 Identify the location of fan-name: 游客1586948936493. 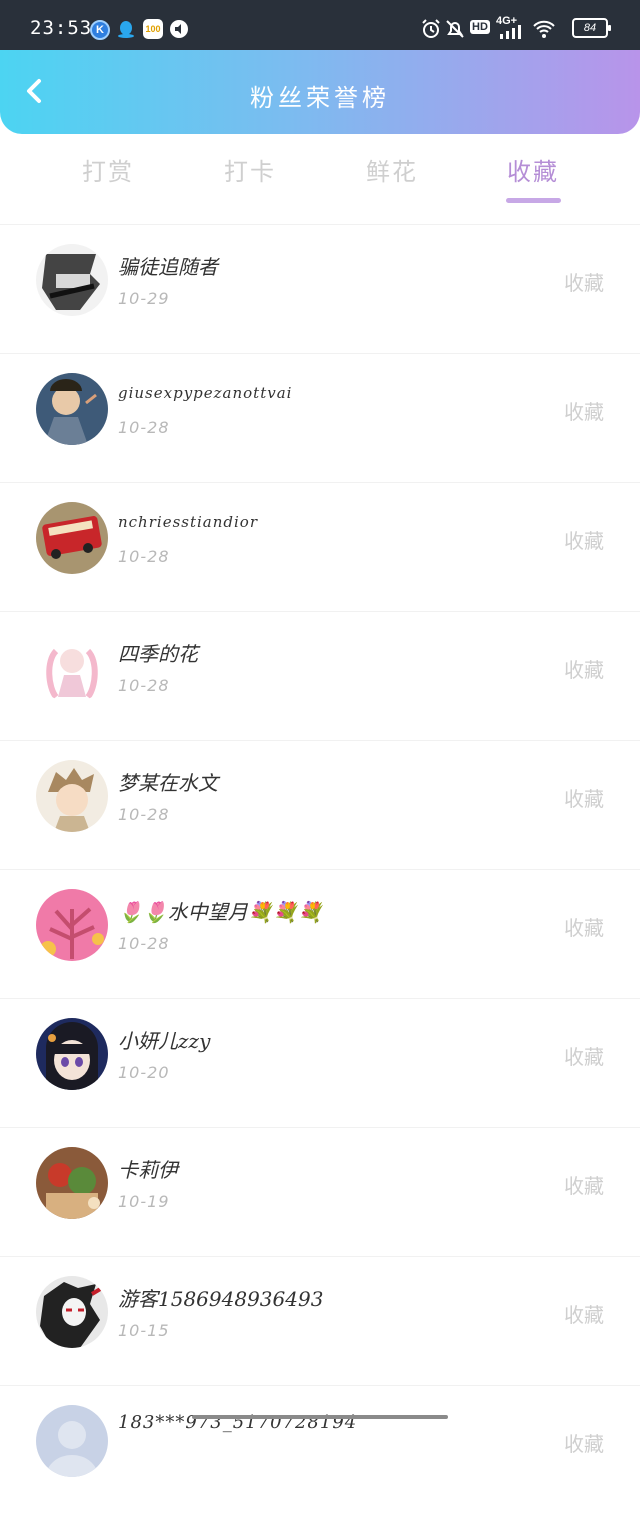
(221, 1299).